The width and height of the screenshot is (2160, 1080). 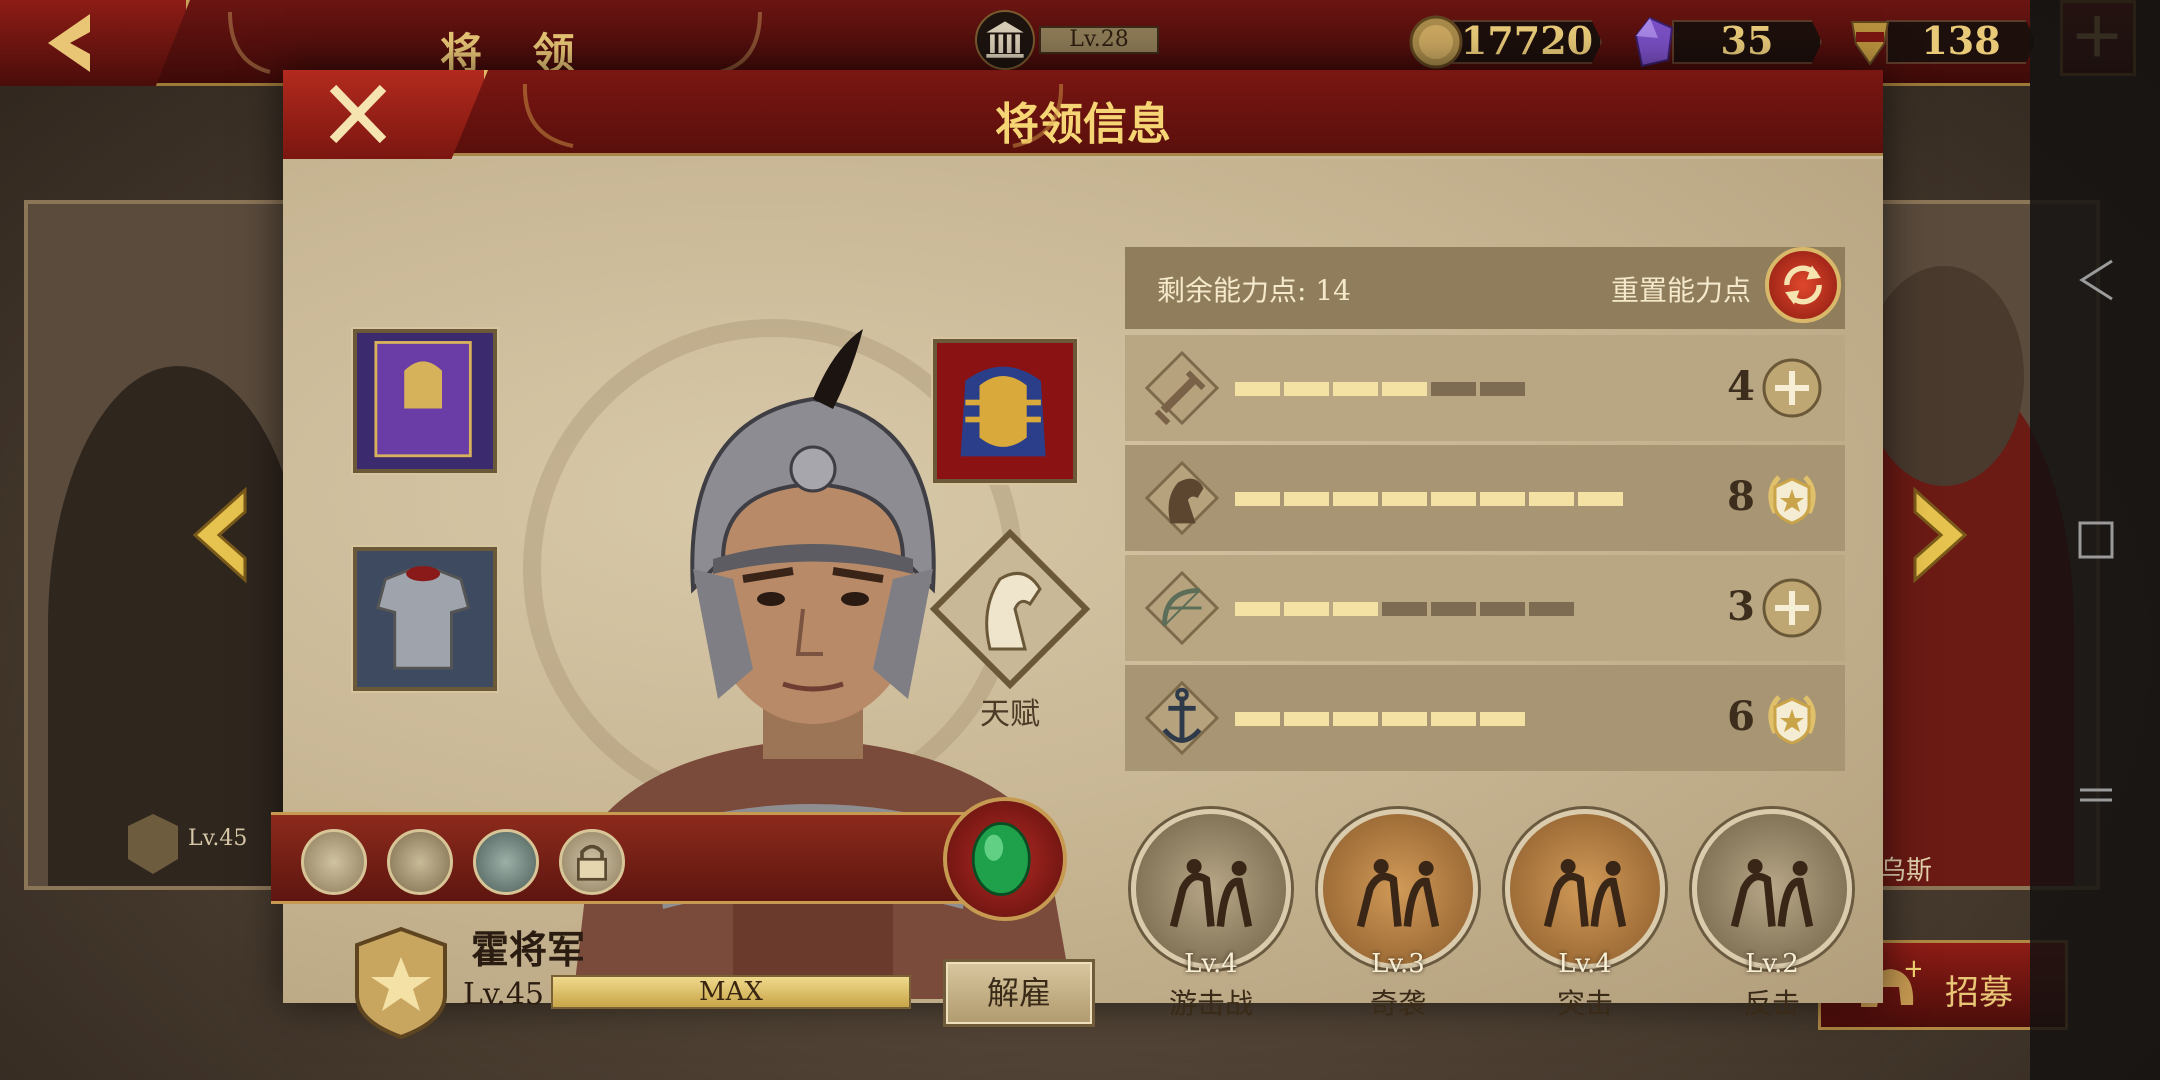 I want to click on attribute-value: 8, so click(x=1741, y=496).